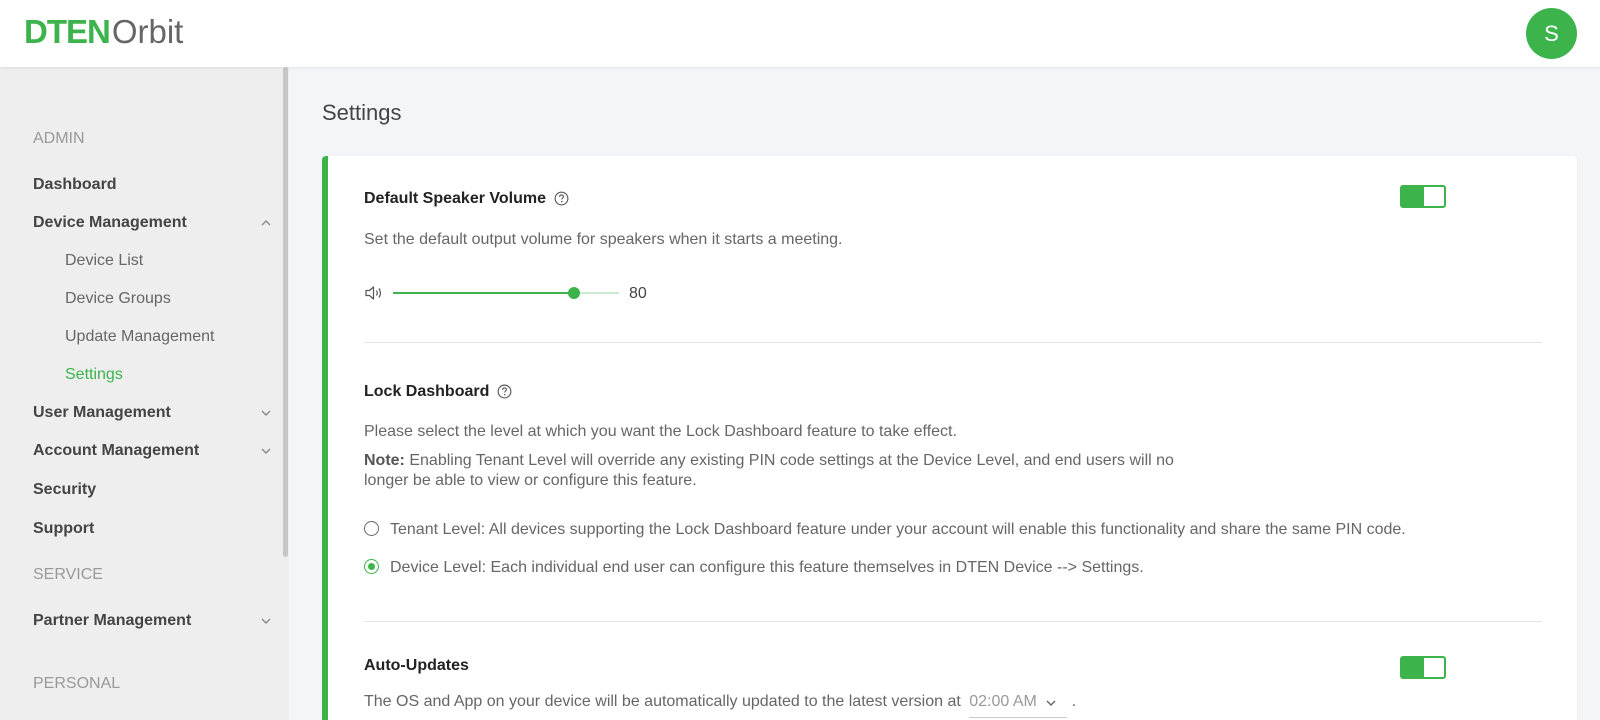 Image resolution: width=1600 pixels, height=720 pixels. I want to click on lock-dashboard-title-text: Lock Dashboard, so click(427, 391).